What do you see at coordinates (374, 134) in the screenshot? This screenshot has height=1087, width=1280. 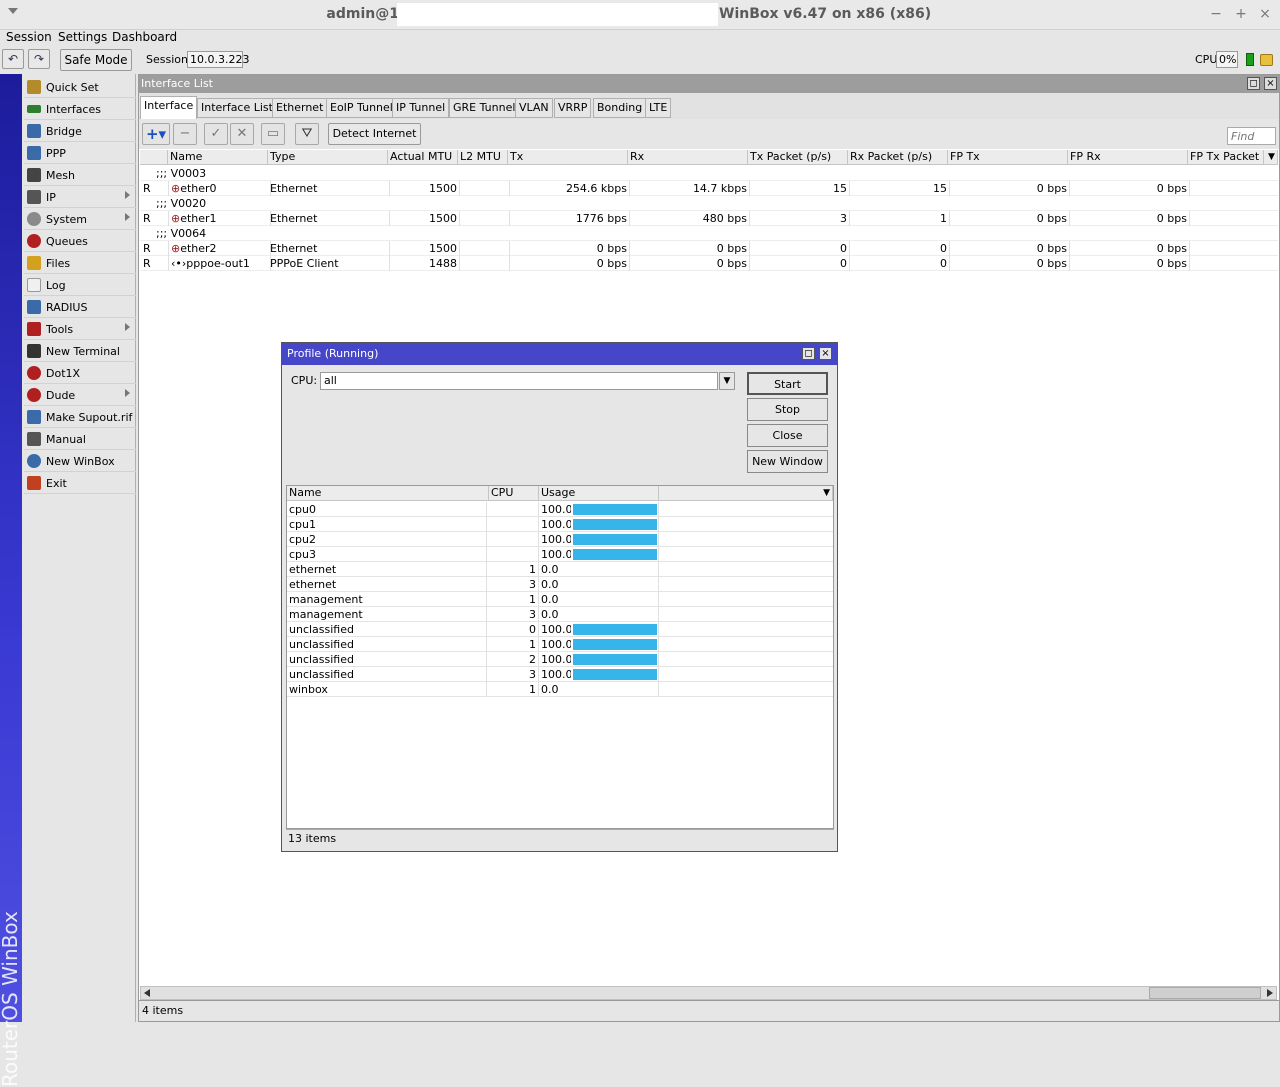 I see `detect-internet-button: Detect Internet` at bounding box center [374, 134].